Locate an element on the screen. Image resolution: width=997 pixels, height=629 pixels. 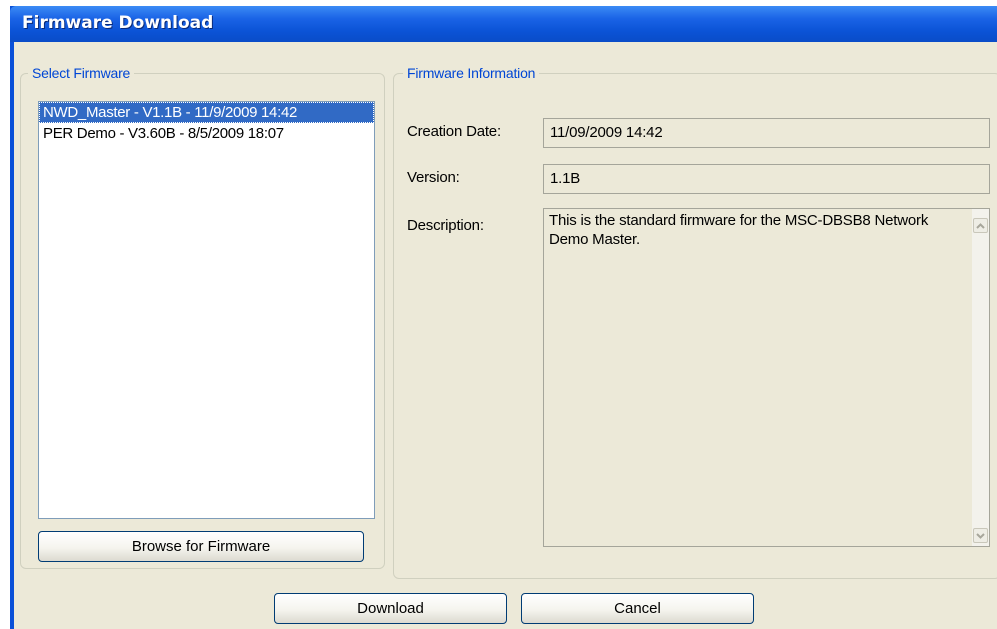
firmware-list-item: NWD_Master - V1.1B - 11/9/2009 14:42 is located at coordinates (206, 112).